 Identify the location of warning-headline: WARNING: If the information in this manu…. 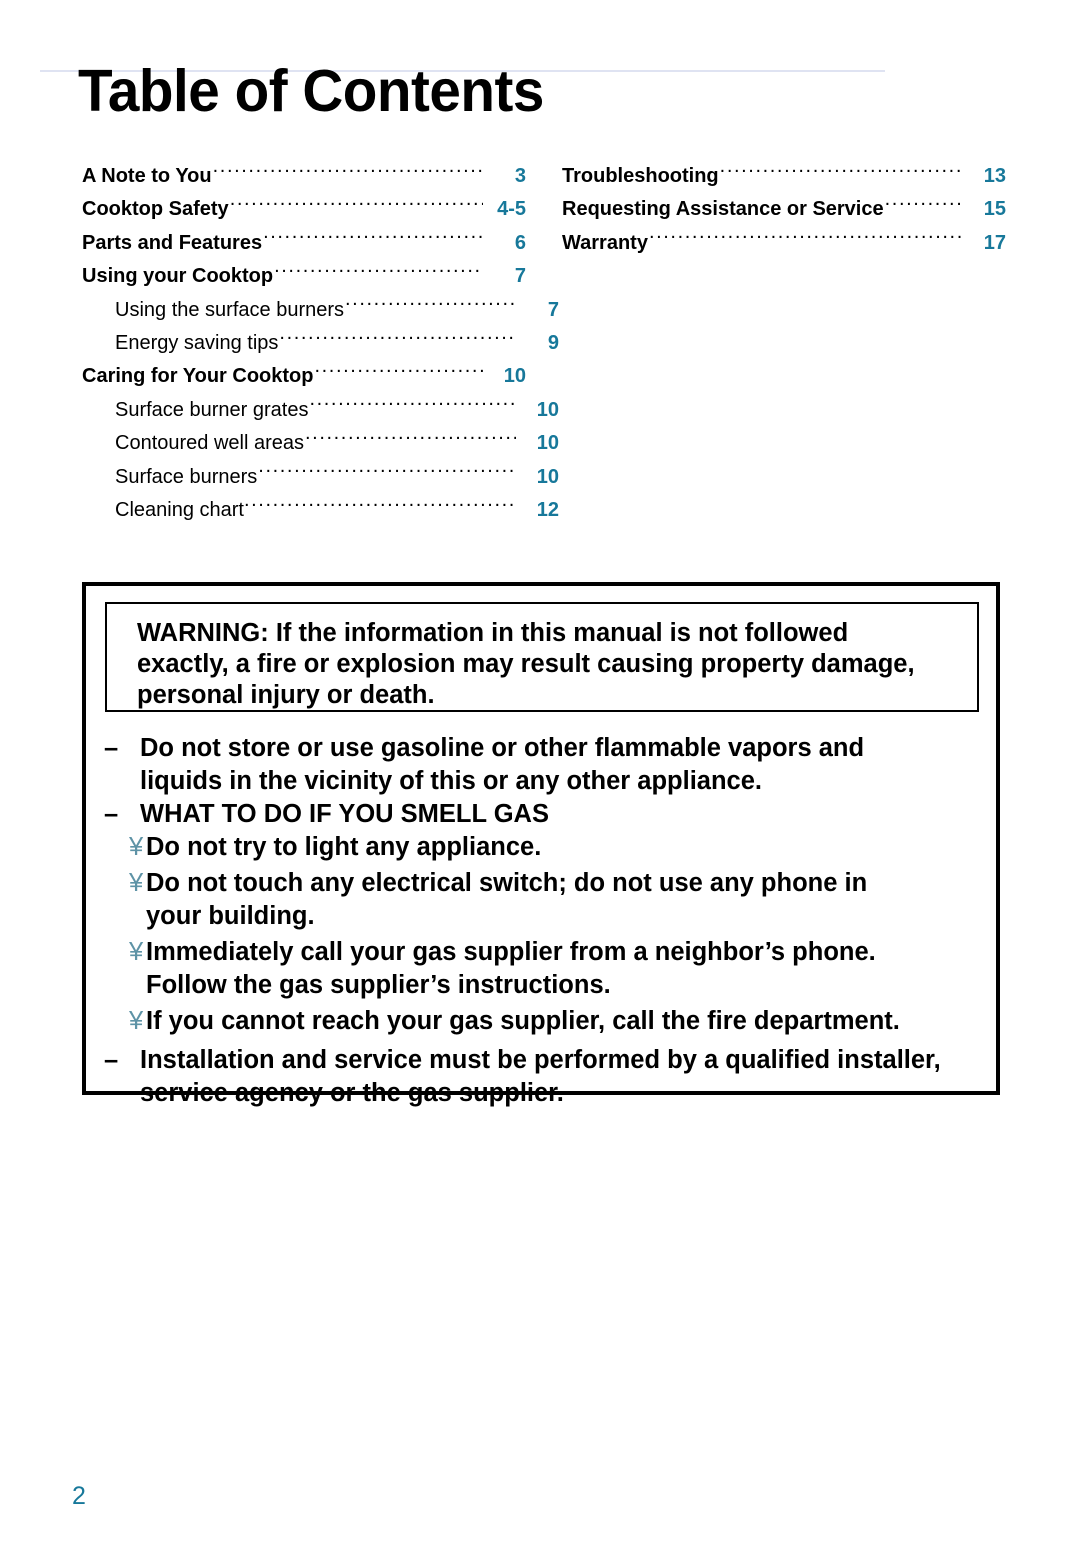
(551, 664).